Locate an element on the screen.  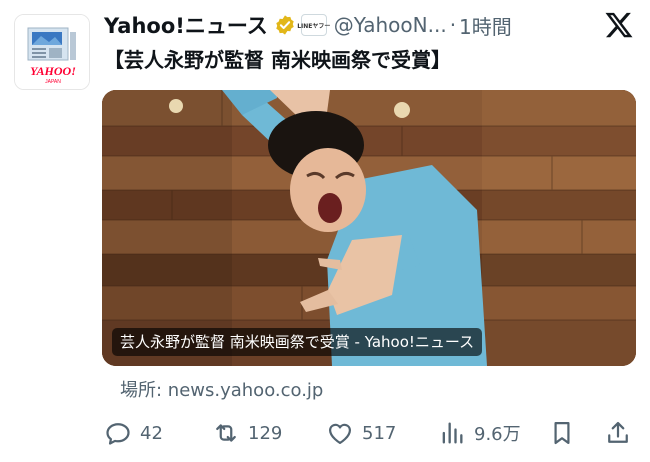
bookmark-button is located at coordinates (562, 433).